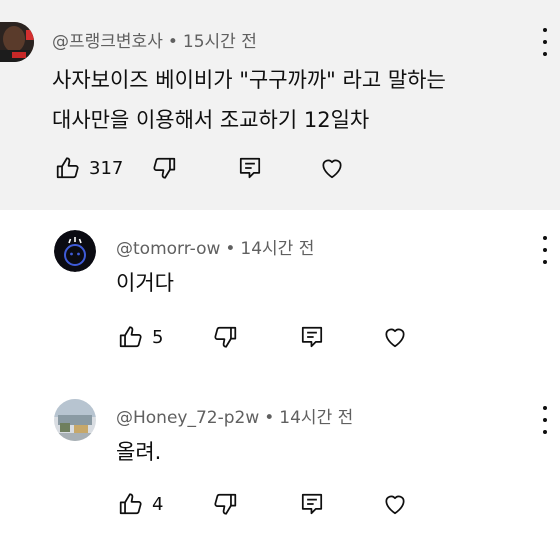  Describe the element at coordinates (249, 80) in the screenshot. I see `comment-text-line: 사자보이즈 베이비가 "구구까까" 라고 말하는` at that location.